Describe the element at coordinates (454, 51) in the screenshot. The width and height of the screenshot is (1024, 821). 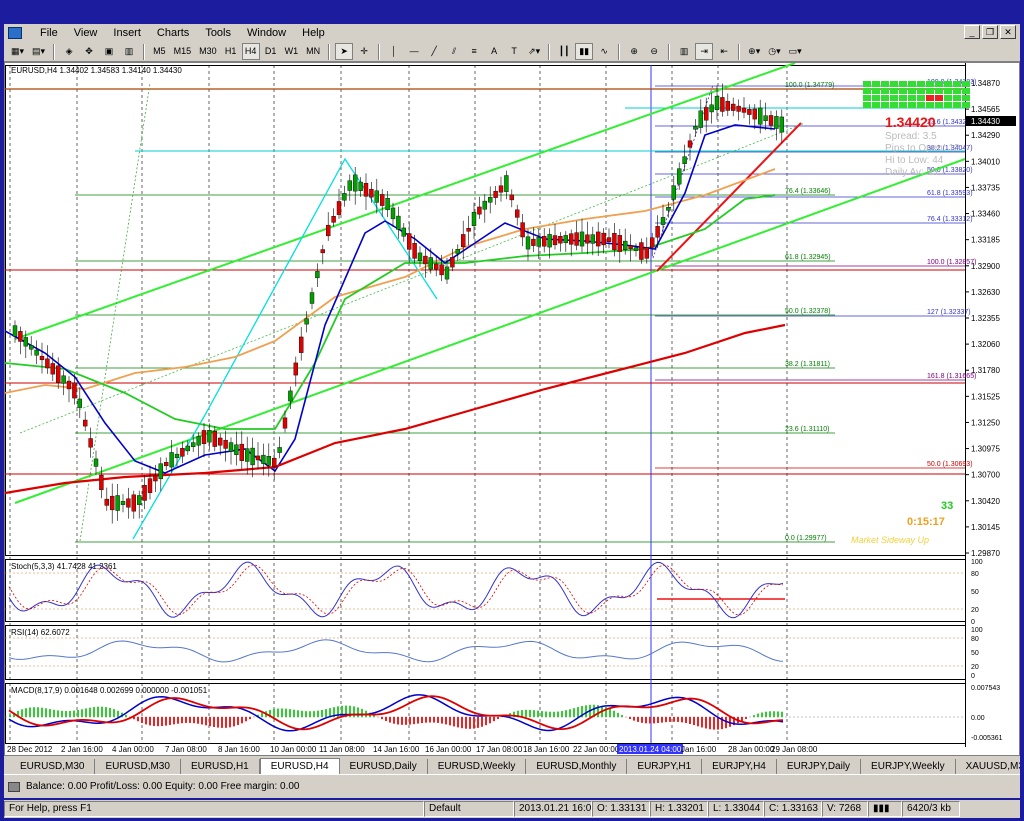
I see `channel-icon: ⫽` at that location.